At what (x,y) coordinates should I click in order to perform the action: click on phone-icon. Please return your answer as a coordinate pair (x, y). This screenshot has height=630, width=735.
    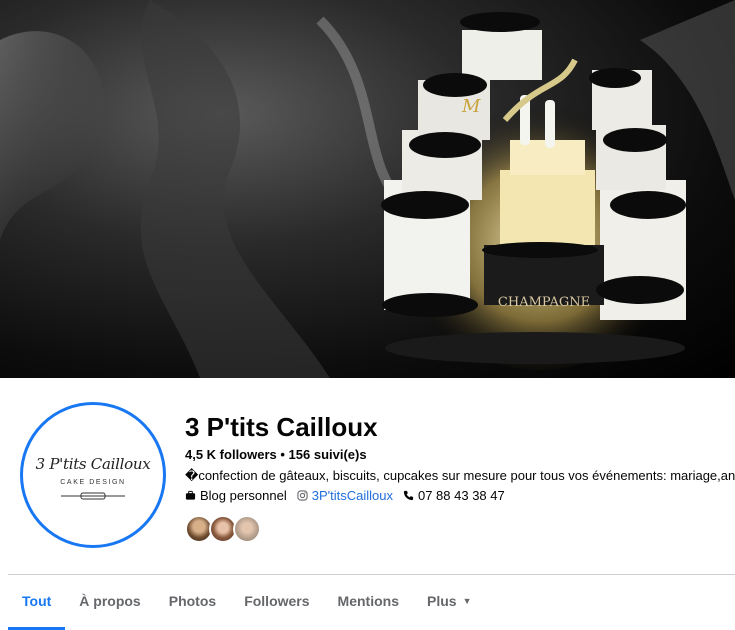
    Looking at the image, I should click on (408, 495).